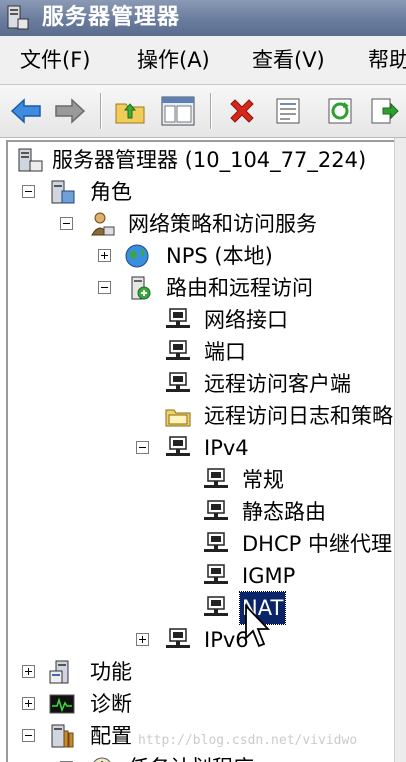  I want to click on delete-button, so click(242, 111).